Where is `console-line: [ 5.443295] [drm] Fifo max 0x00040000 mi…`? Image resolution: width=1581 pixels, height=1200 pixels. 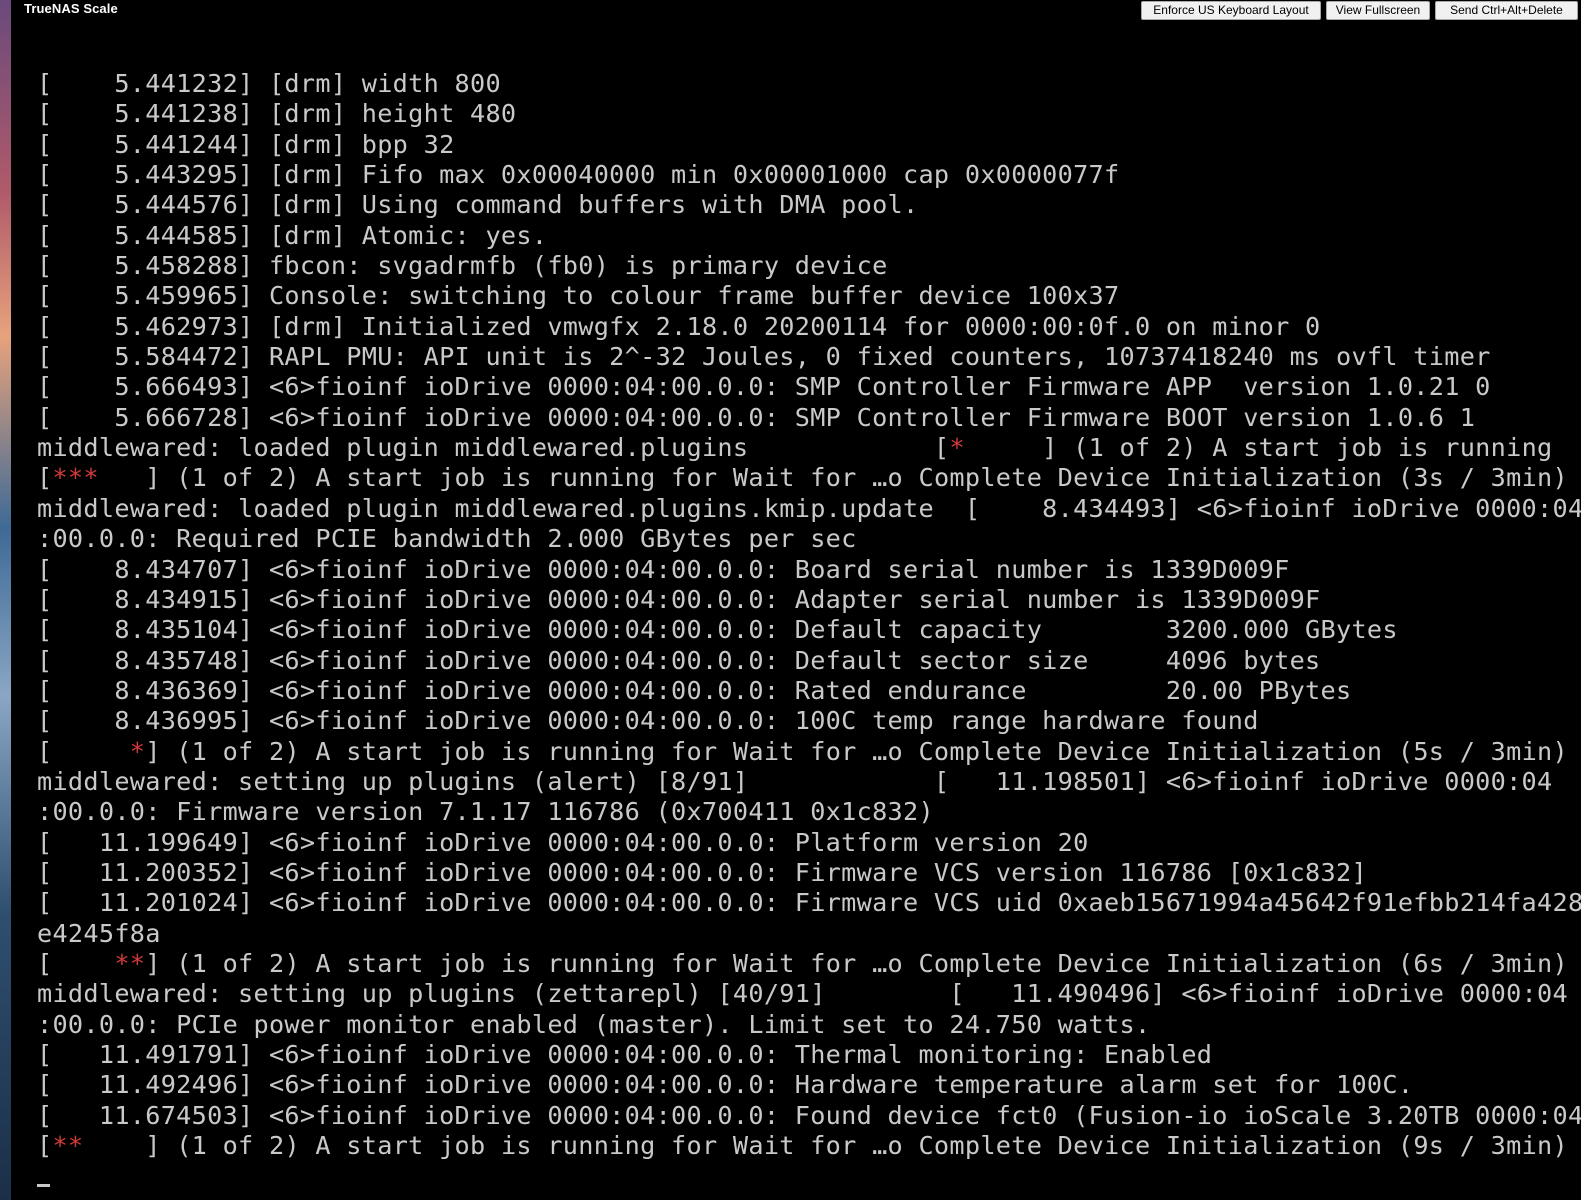 console-line: [ 5.443295] [drm] Fifo max 0x00040000 mi… is located at coordinates (809, 175).